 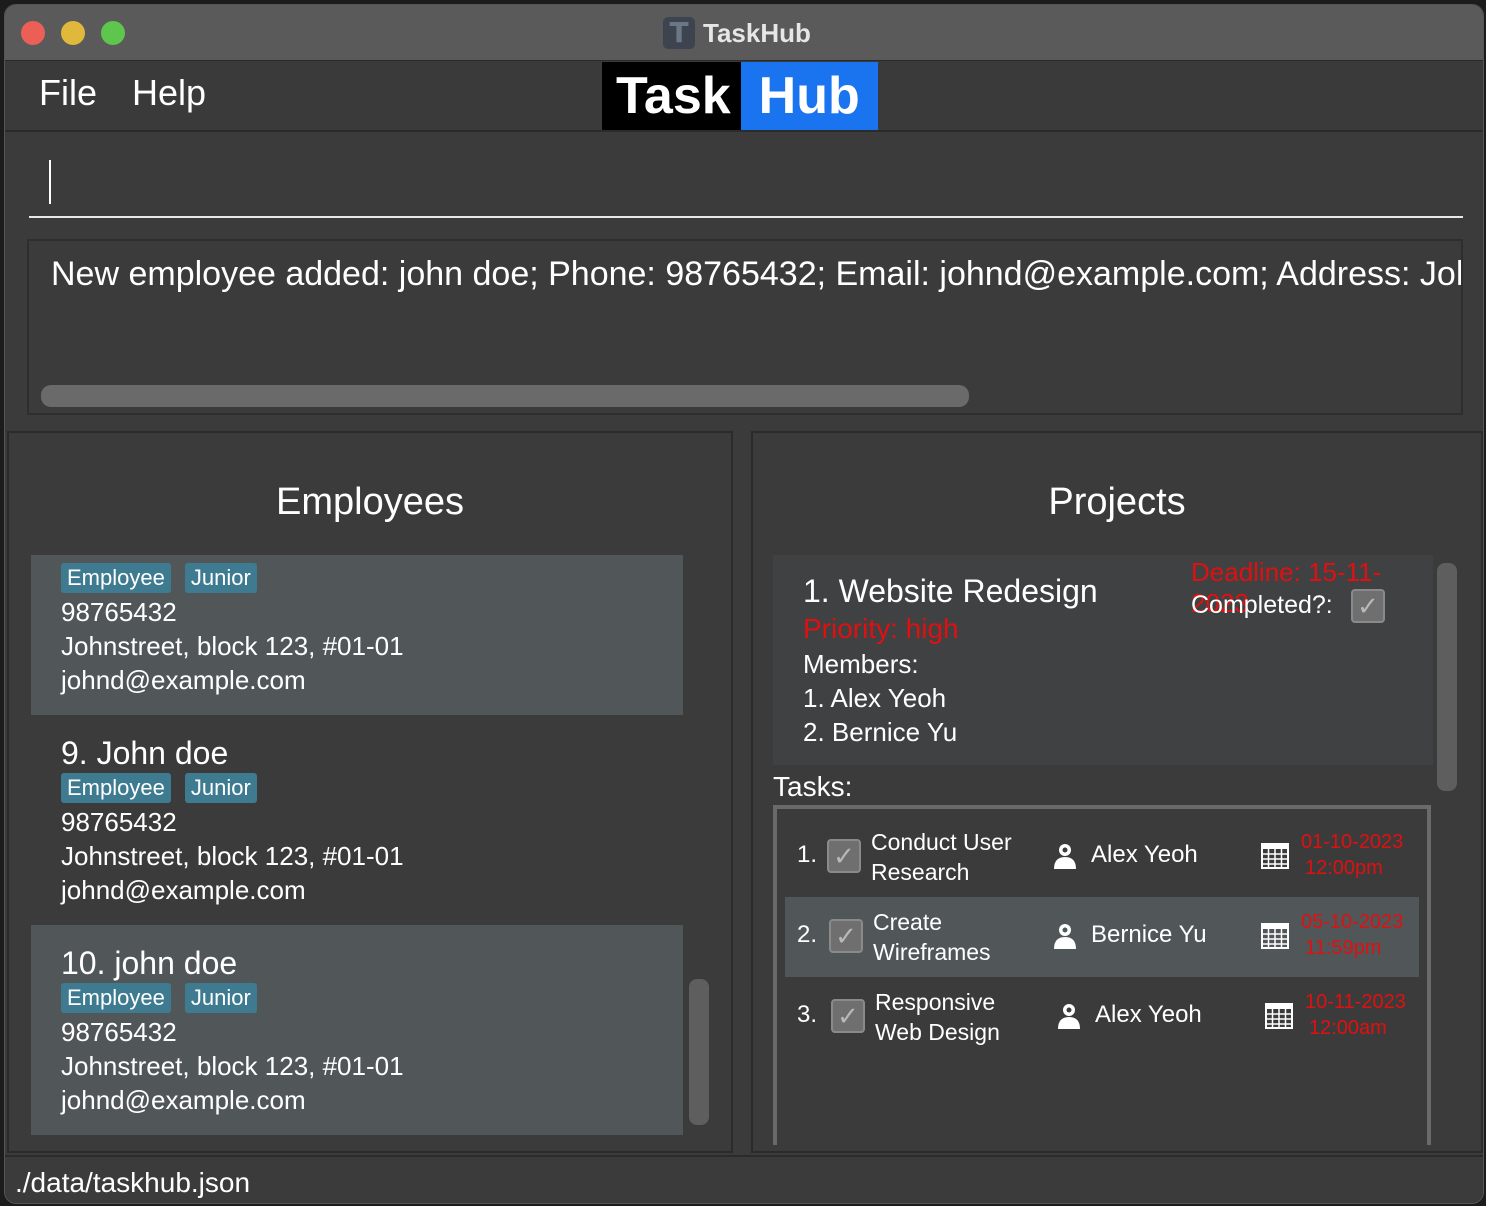 What do you see at coordinates (757, 32) in the screenshot?
I see `window-title: TaskHub` at bounding box center [757, 32].